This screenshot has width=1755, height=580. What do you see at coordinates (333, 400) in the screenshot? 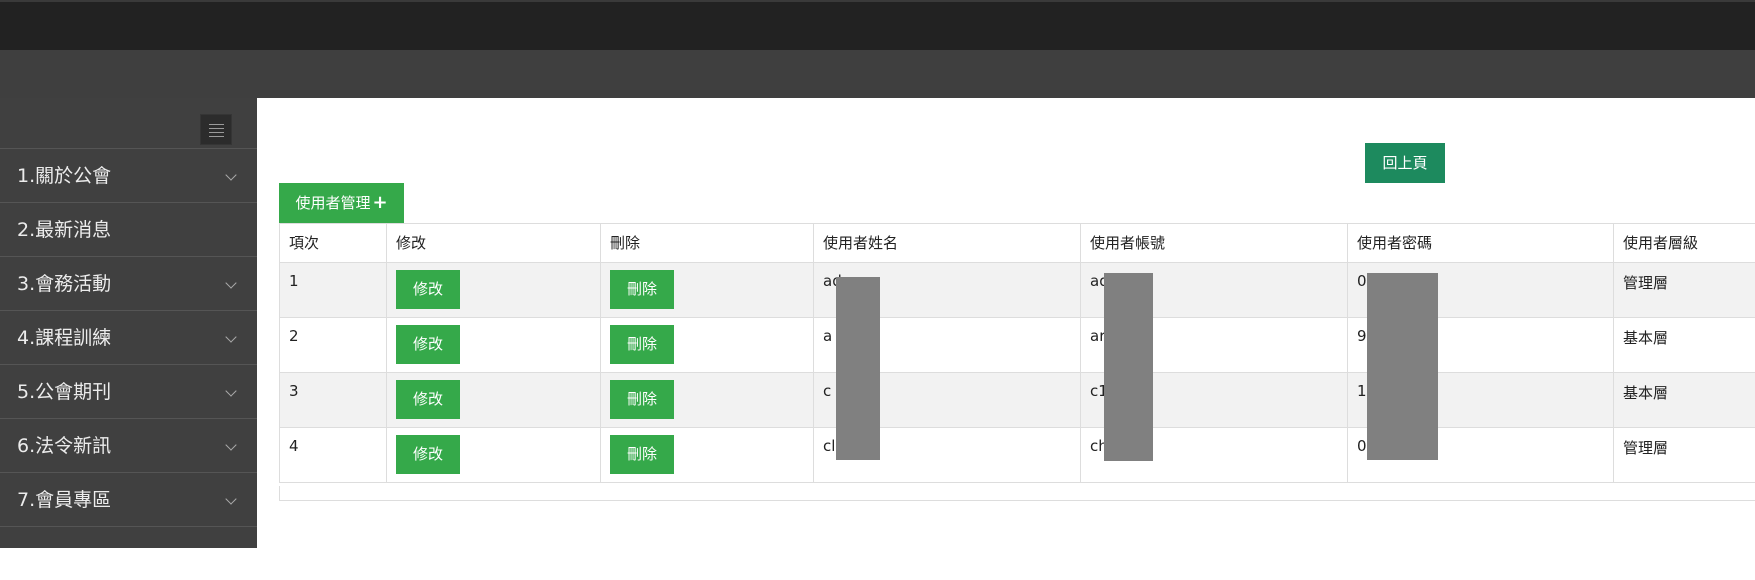
I see `row-index: 3` at bounding box center [333, 400].